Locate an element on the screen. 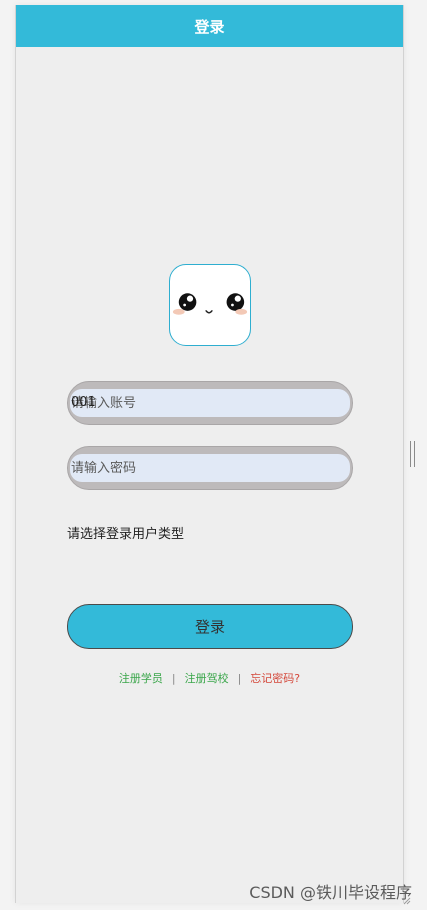 This screenshot has width=427, height=910. register-student-link: 注册学员 is located at coordinates (141, 678).